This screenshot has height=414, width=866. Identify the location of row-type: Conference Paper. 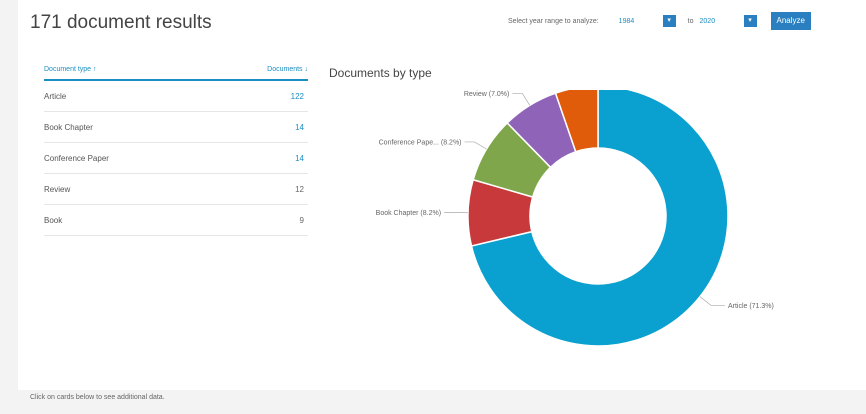
(76, 158).